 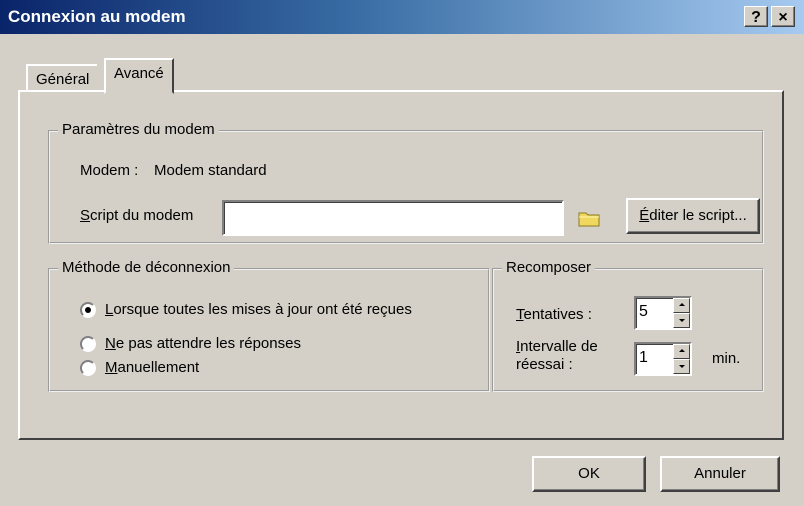 I want to click on interval-line2: réessai :, so click(x=544, y=364).